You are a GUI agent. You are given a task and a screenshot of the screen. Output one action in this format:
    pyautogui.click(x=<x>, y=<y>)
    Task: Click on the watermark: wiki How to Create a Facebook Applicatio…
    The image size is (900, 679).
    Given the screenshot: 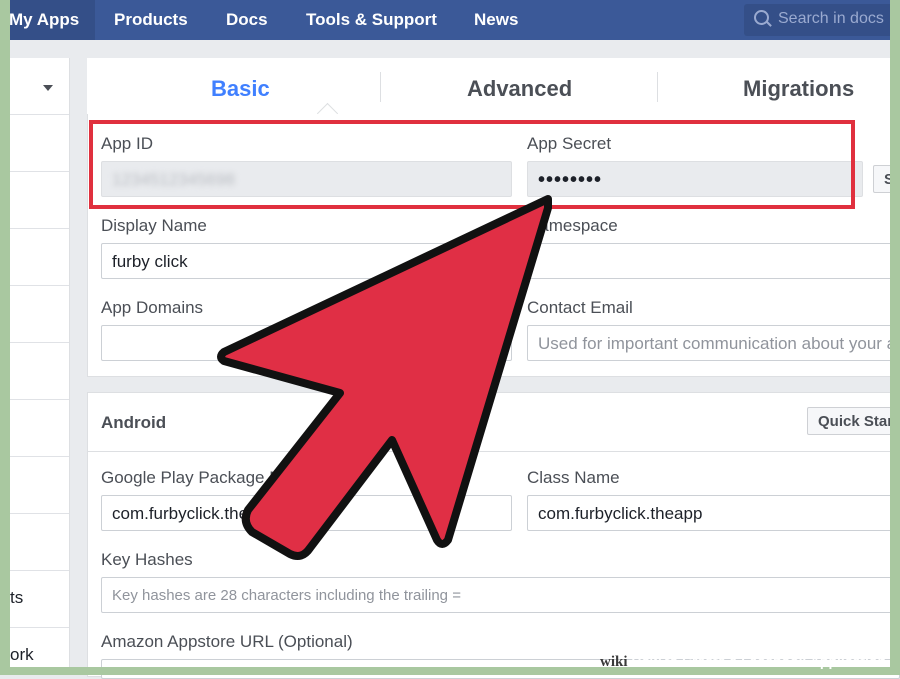 What is the action you would take?
    pyautogui.click(x=750, y=664)
    